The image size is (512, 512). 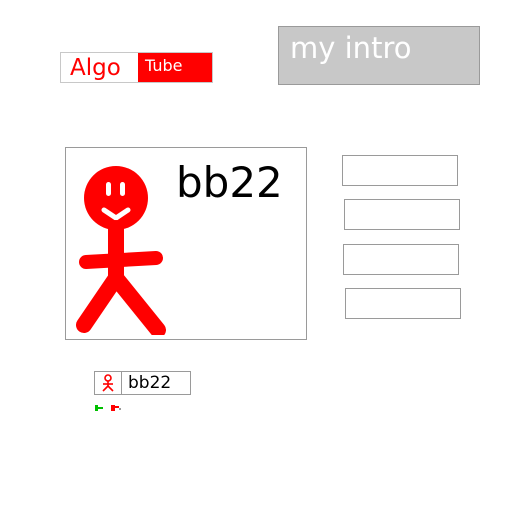 What do you see at coordinates (150, 383) in the screenshot?
I see `mini-channel-name: bb22` at bounding box center [150, 383].